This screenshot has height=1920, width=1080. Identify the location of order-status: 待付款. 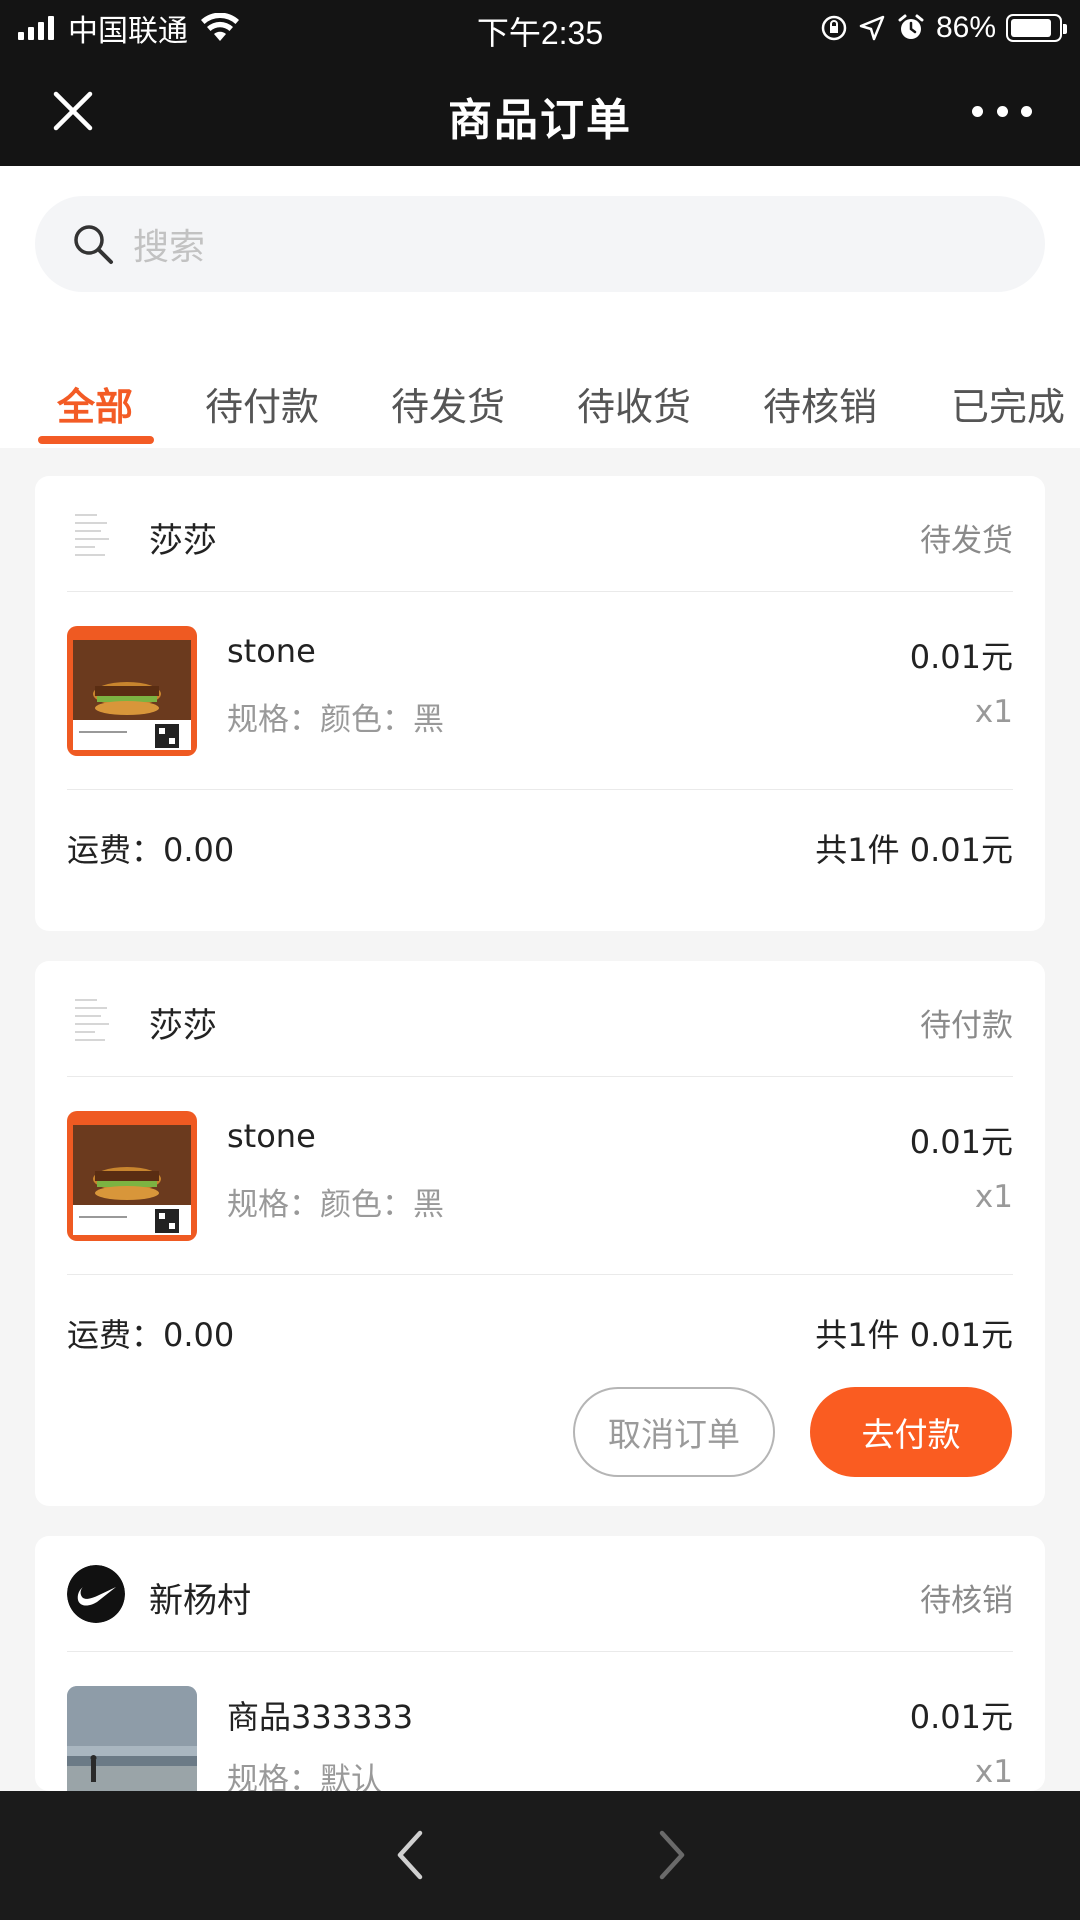
(966, 1026).